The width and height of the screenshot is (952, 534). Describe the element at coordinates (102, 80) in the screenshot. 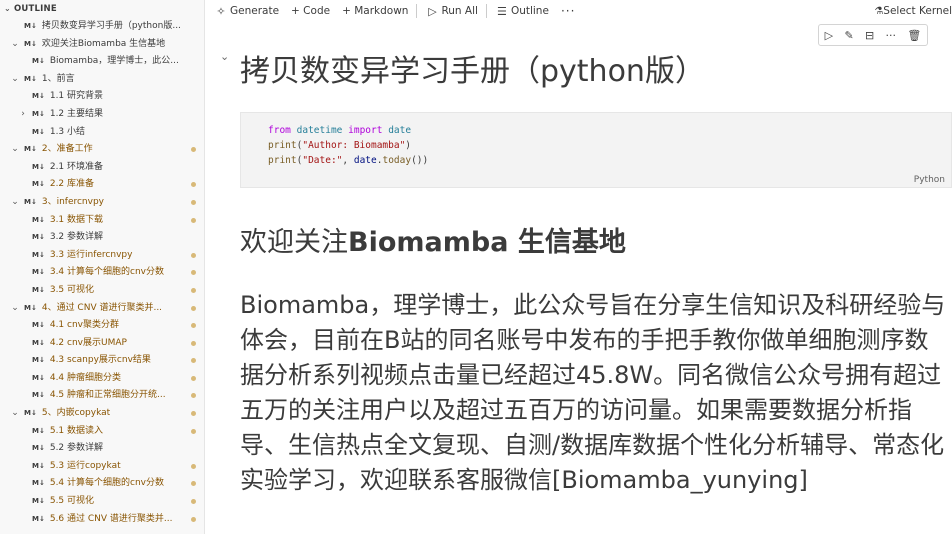

I see `outline-item: ⌄ M↓ 1、前言` at that location.